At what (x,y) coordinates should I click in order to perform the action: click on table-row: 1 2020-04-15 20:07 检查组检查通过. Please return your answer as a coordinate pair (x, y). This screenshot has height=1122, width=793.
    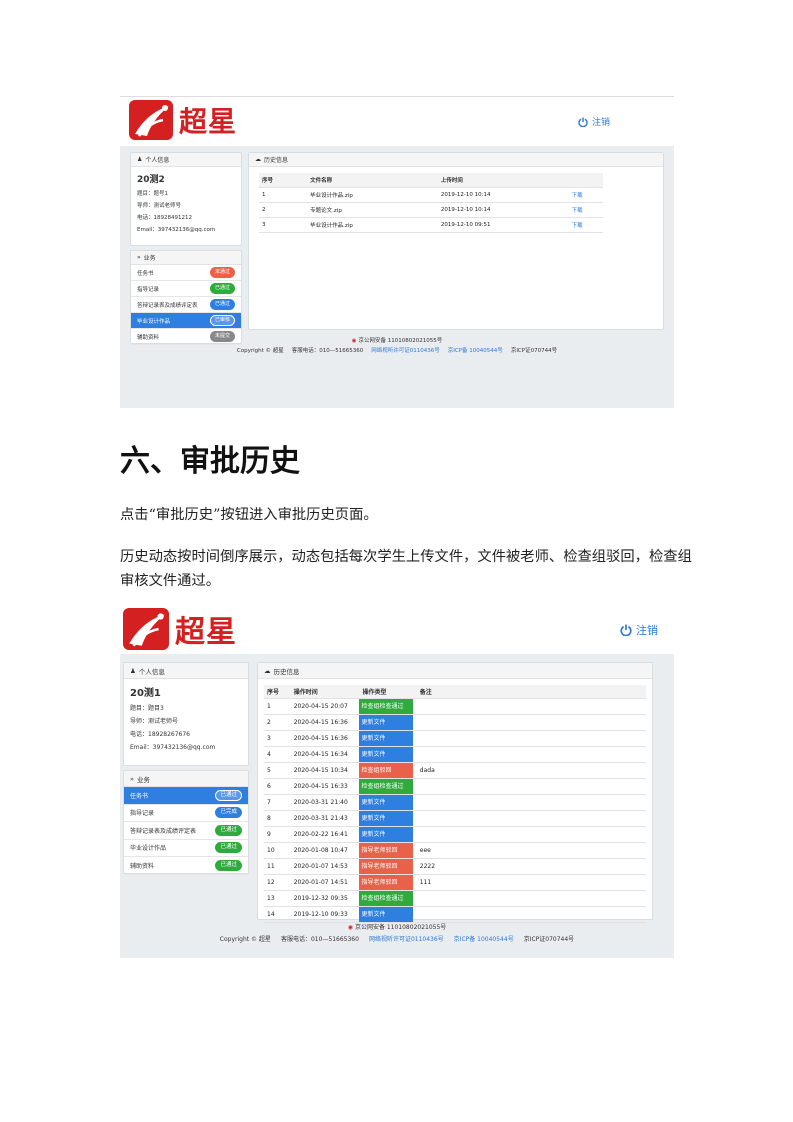
    Looking at the image, I should click on (455, 706).